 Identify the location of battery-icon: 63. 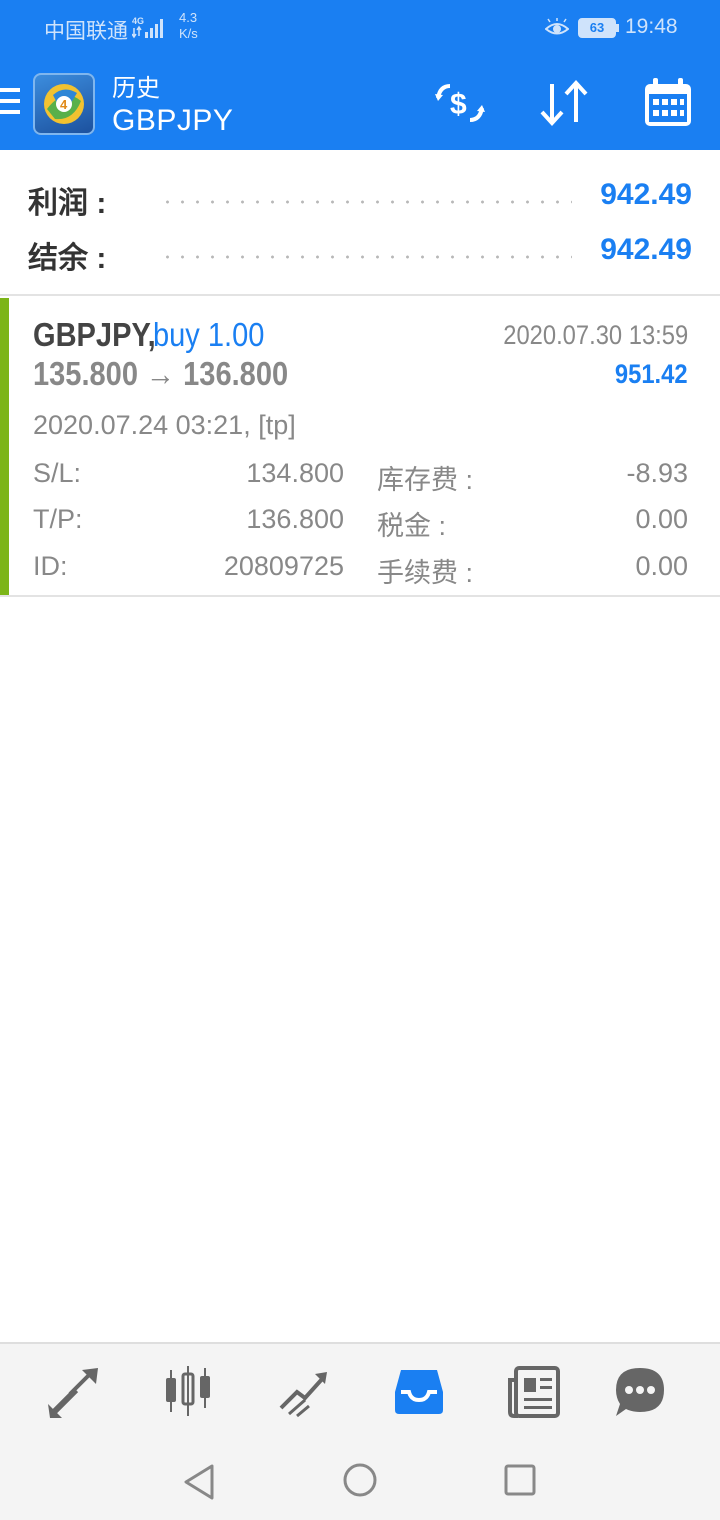
(597, 28).